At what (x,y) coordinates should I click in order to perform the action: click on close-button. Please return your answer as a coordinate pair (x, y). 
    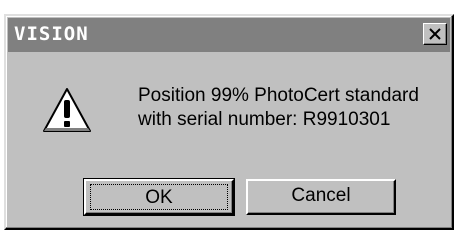
    Looking at the image, I should click on (435, 34).